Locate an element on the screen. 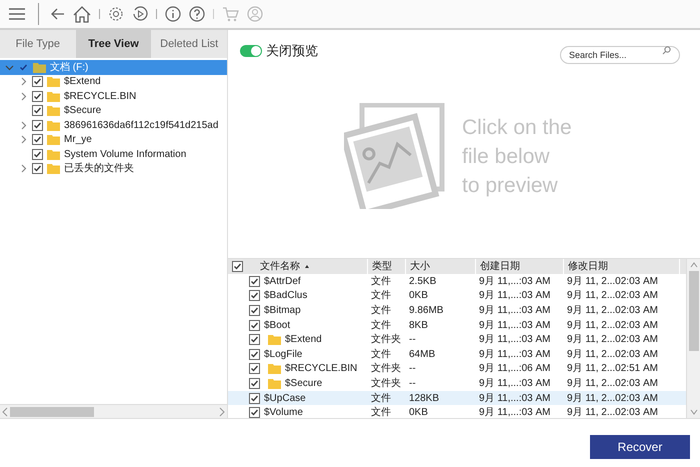 This screenshot has height=467, width=700. table-cell-text: $Secure is located at coordinates (303, 383).